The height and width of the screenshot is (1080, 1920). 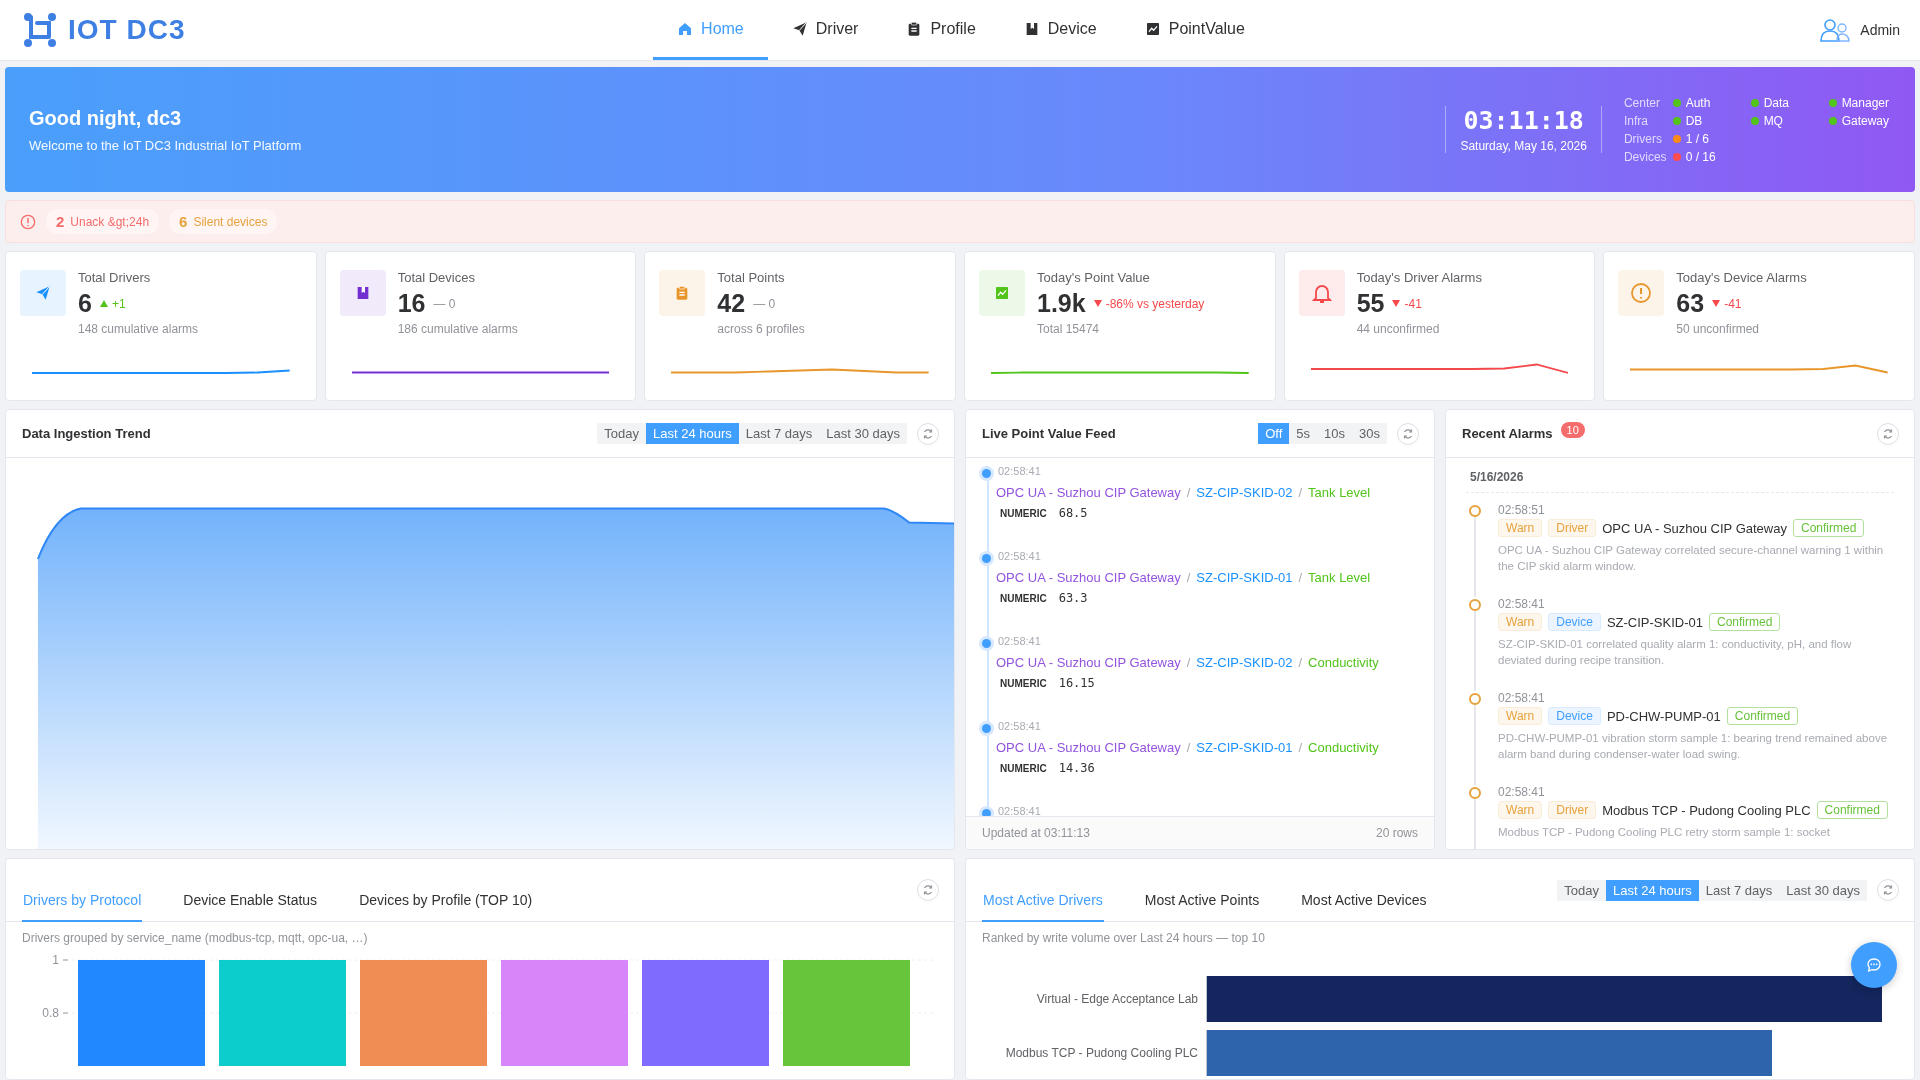 What do you see at coordinates (731, 303) in the screenshot?
I see `card-value: 42` at bounding box center [731, 303].